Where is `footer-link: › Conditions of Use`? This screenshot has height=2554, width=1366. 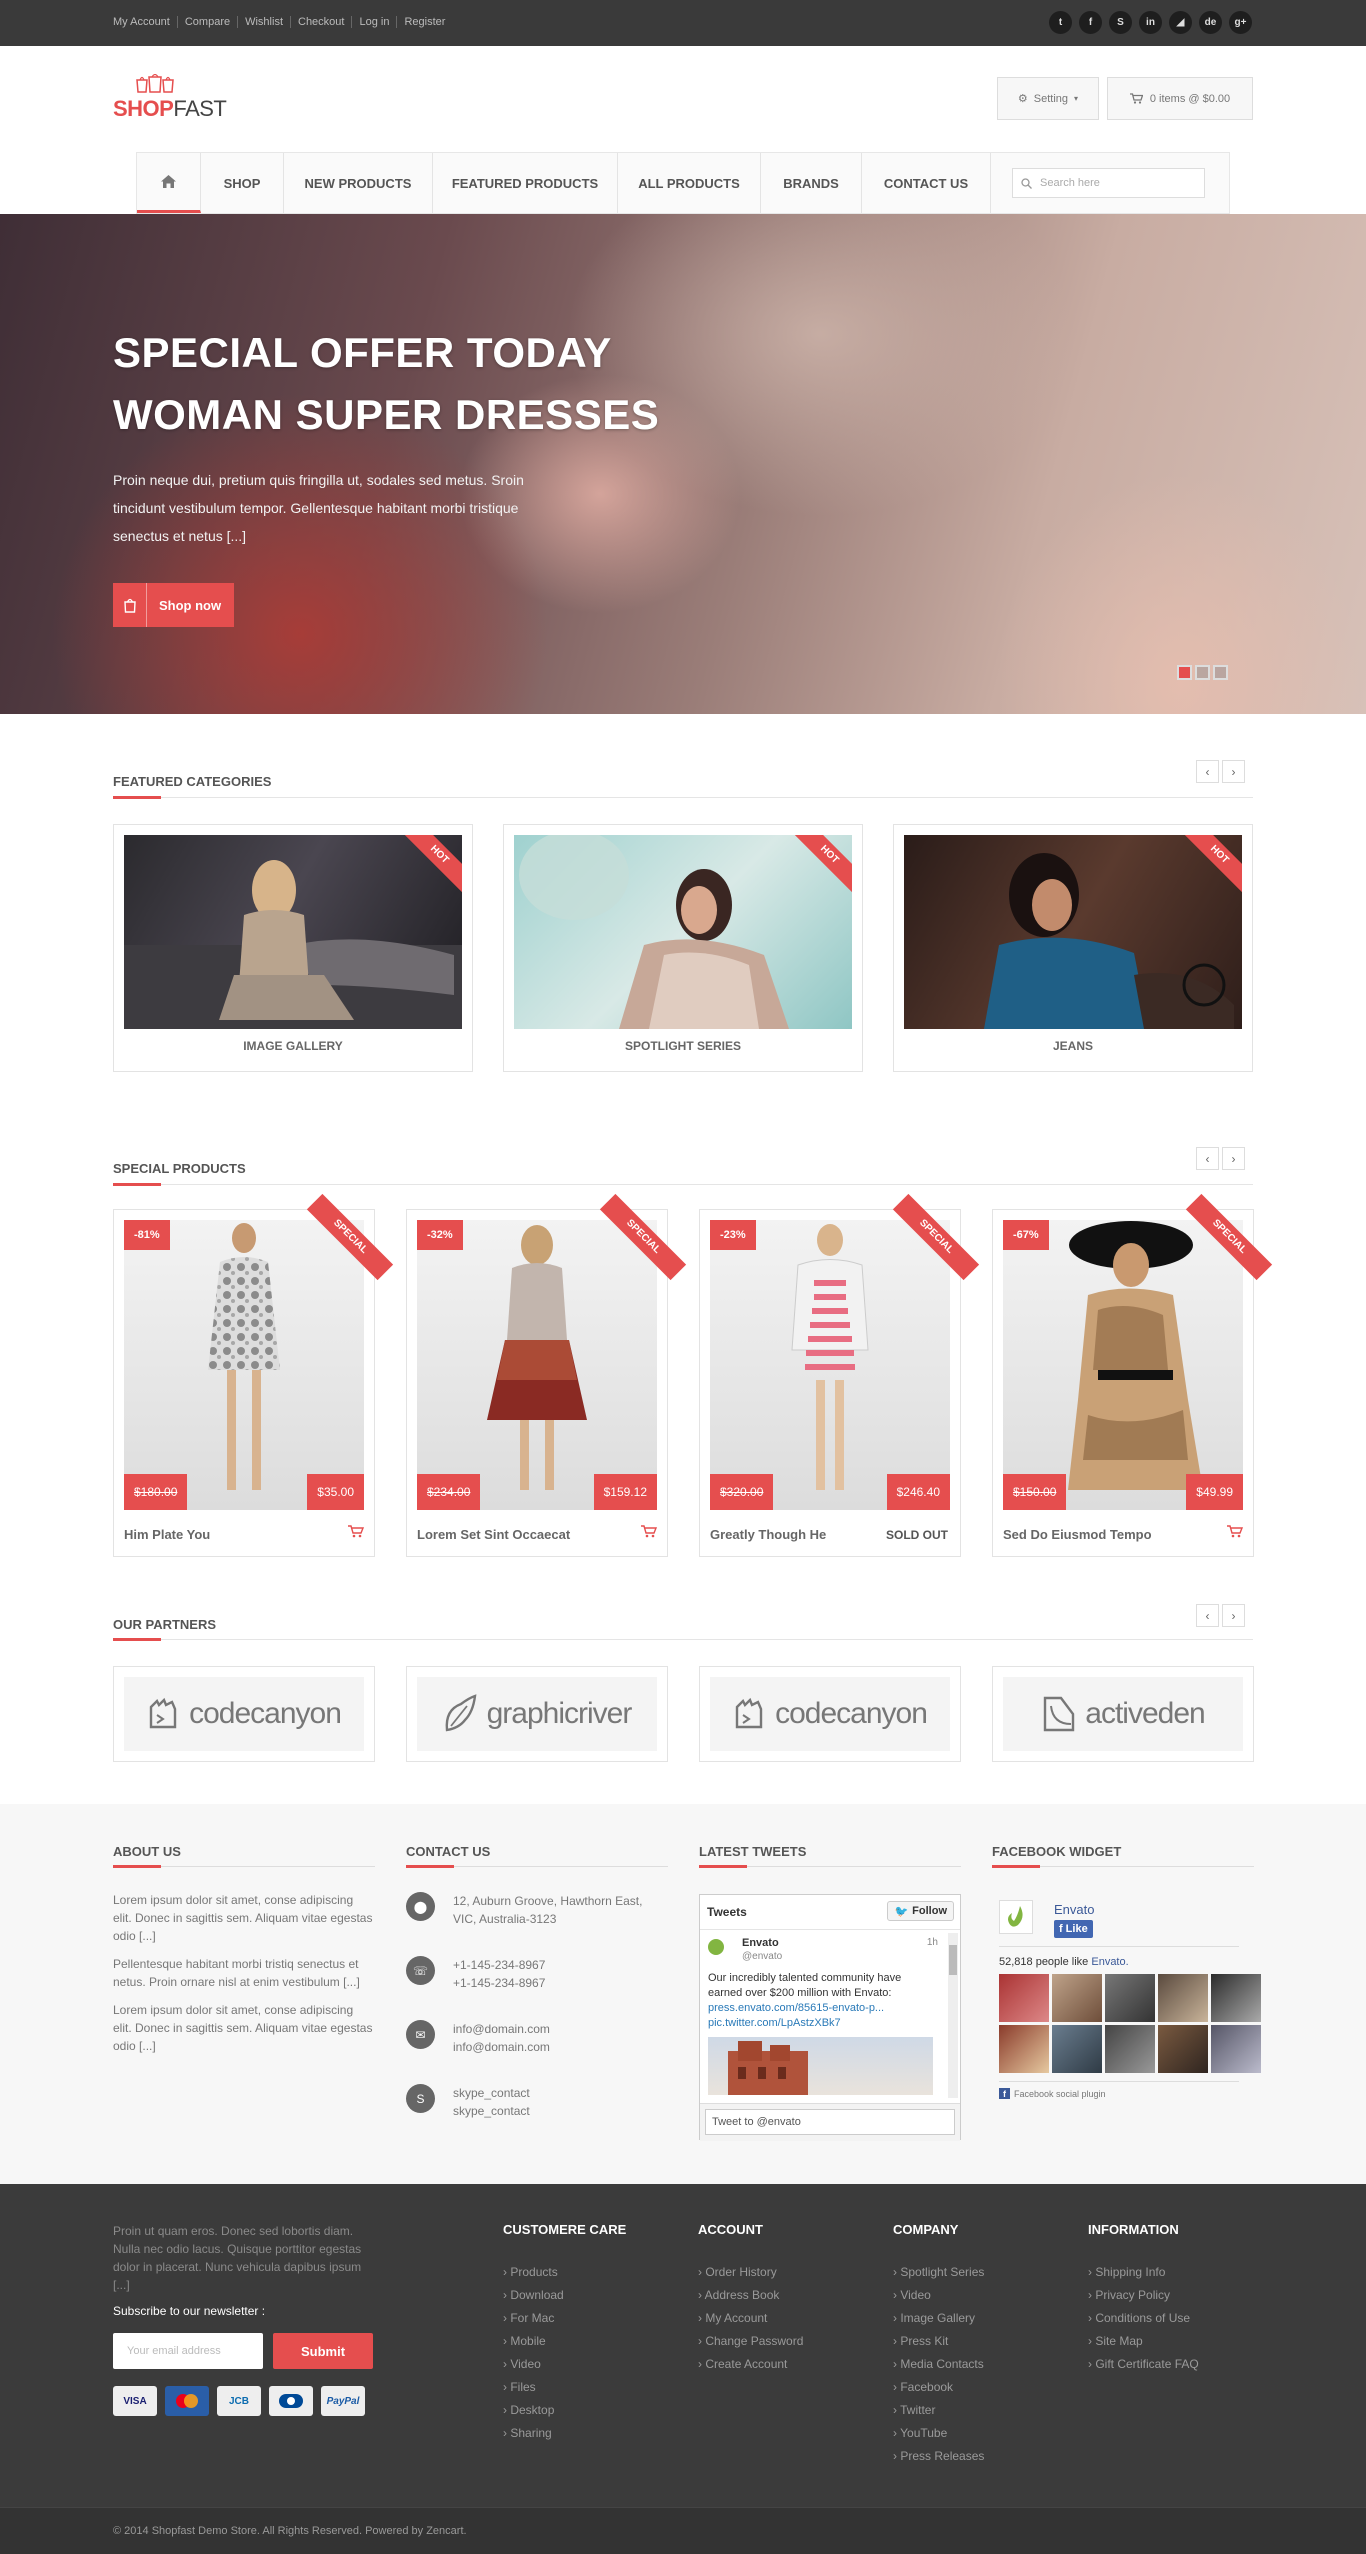 footer-link: › Conditions of Use is located at coordinates (1143, 2318).